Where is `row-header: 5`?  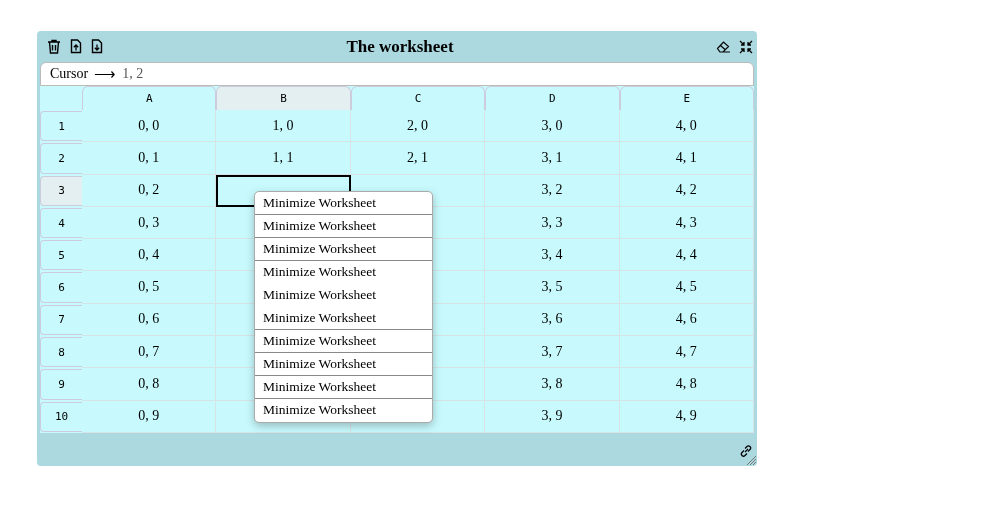
row-header: 5 is located at coordinates (61, 255).